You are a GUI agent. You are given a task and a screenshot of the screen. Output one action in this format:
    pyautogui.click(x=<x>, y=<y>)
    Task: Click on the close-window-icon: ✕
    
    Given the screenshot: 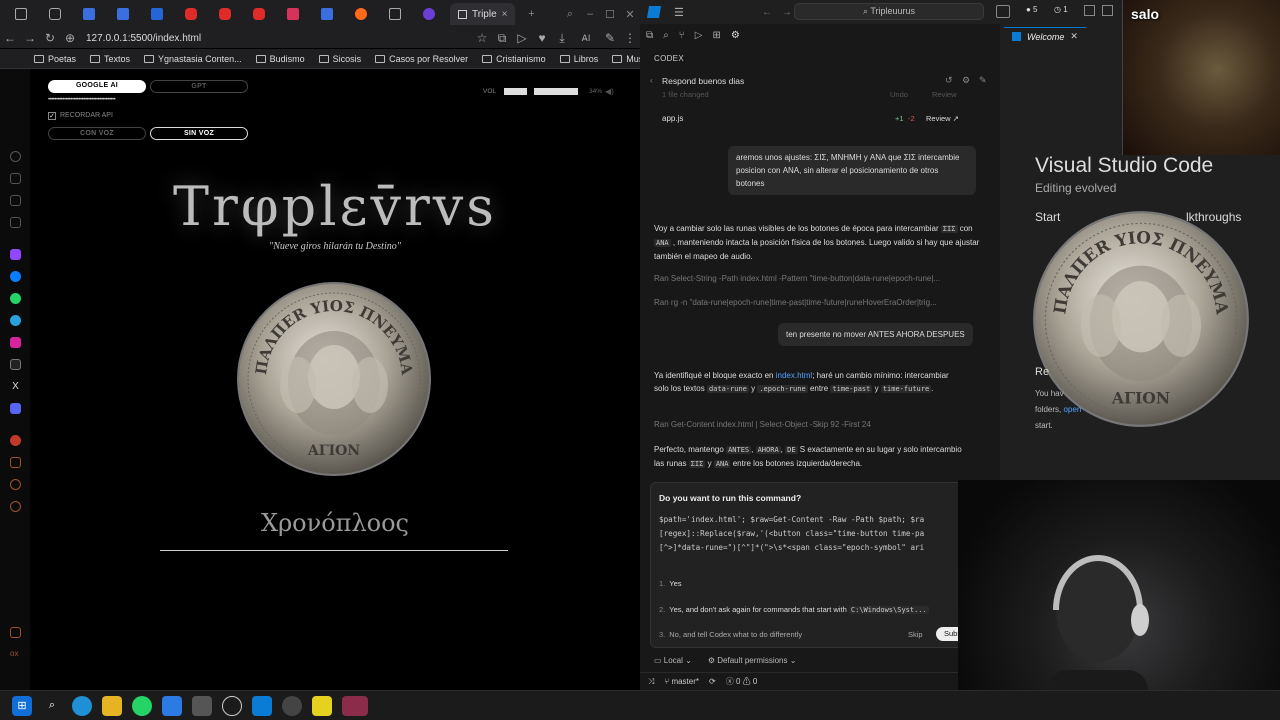 What is the action you would take?
    pyautogui.click(x=630, y=14)
    